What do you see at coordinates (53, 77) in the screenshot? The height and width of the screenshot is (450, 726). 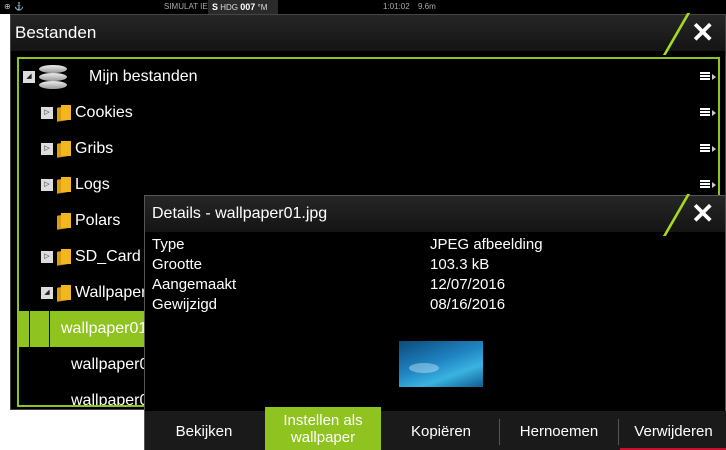 I see `database-icon` at bounding box center [53, 77].